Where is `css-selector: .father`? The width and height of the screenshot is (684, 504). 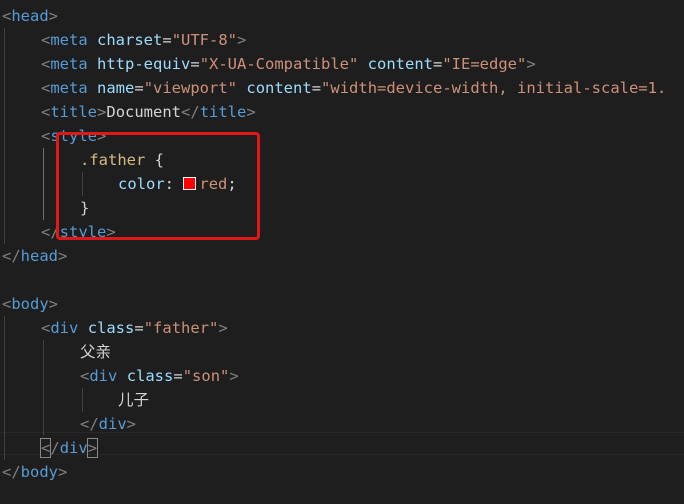 css-selector: .father is located at coordinates (113, 160).